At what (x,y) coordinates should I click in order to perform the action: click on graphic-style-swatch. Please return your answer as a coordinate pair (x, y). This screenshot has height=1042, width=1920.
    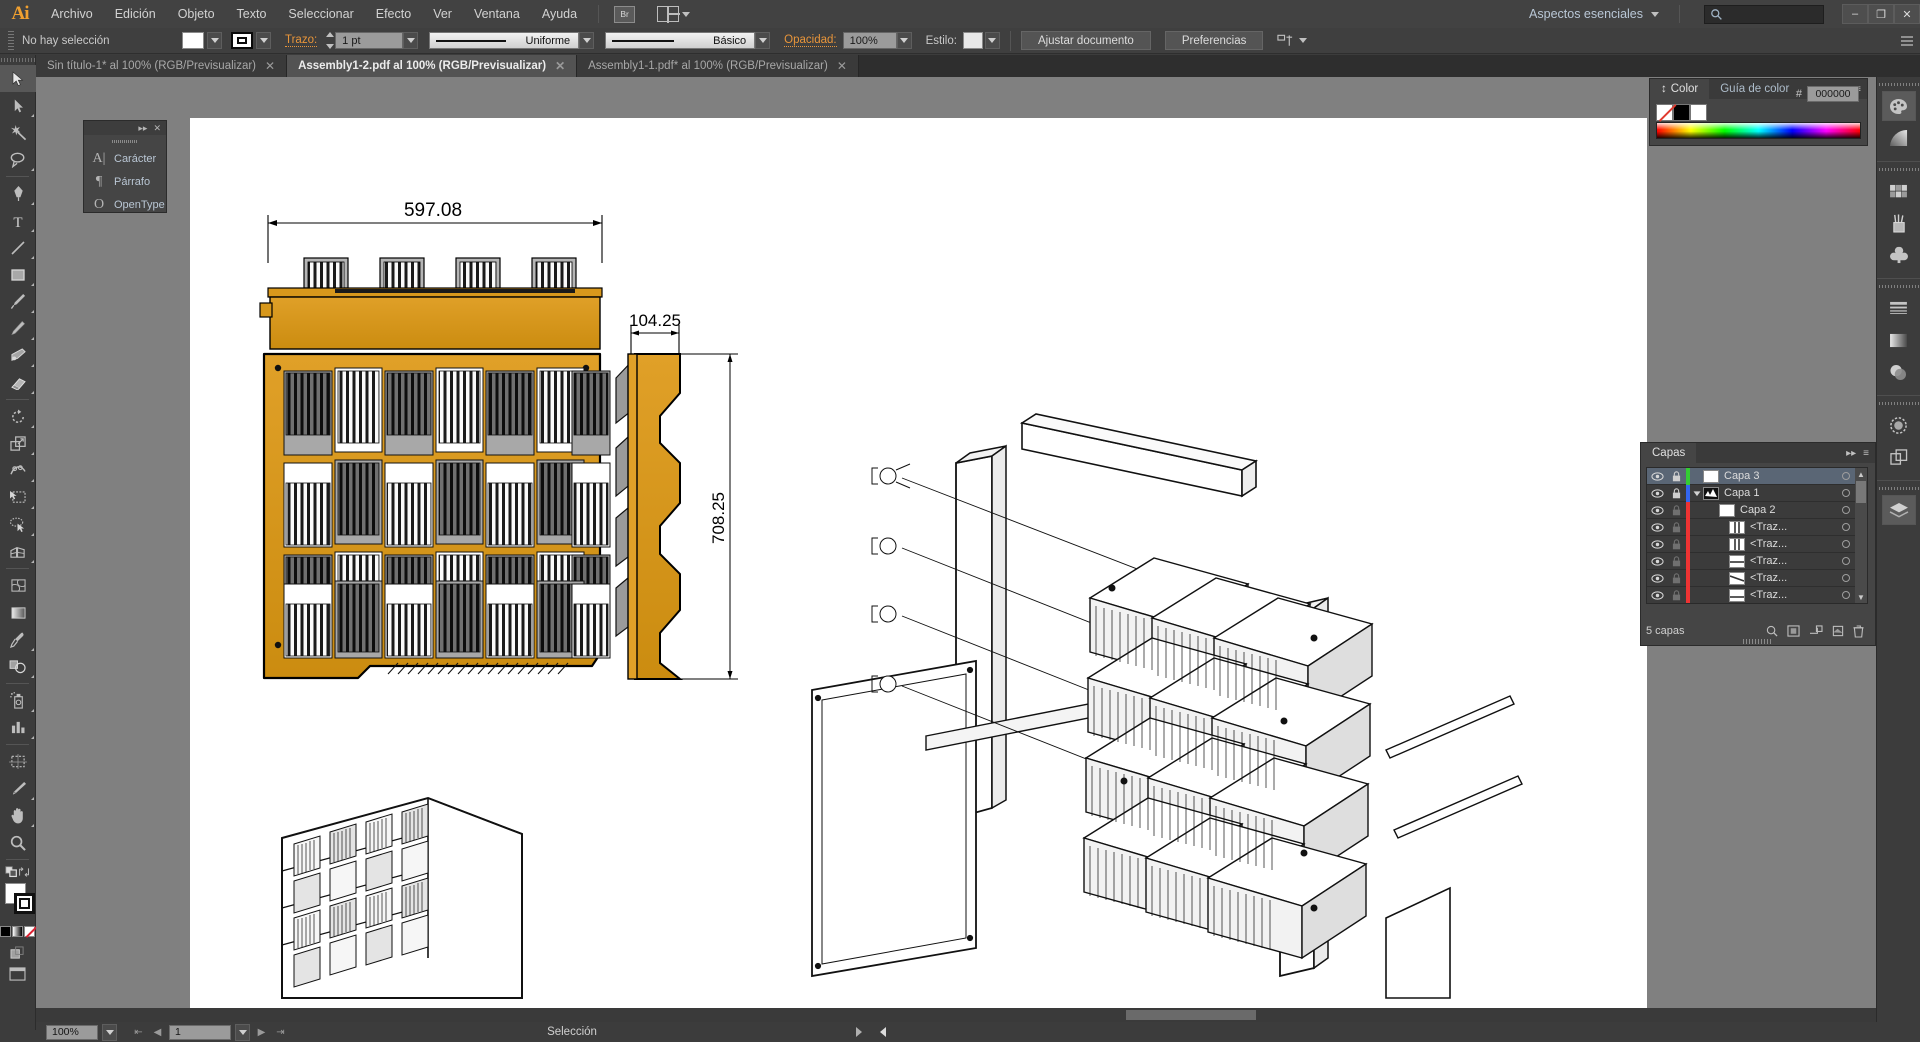
    Looking at the image, I should click on (972, 40).